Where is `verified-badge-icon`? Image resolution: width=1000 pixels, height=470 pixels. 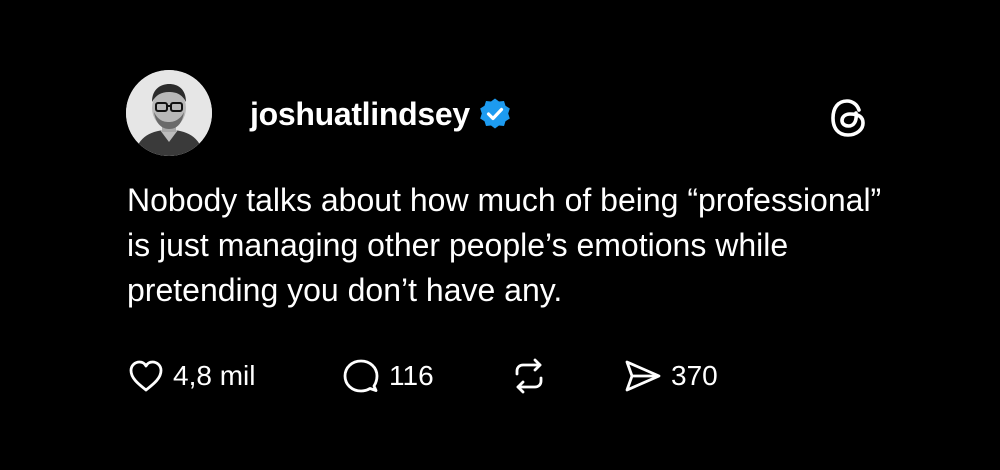 verified-badge-icon is located at coordinates (495, 114).